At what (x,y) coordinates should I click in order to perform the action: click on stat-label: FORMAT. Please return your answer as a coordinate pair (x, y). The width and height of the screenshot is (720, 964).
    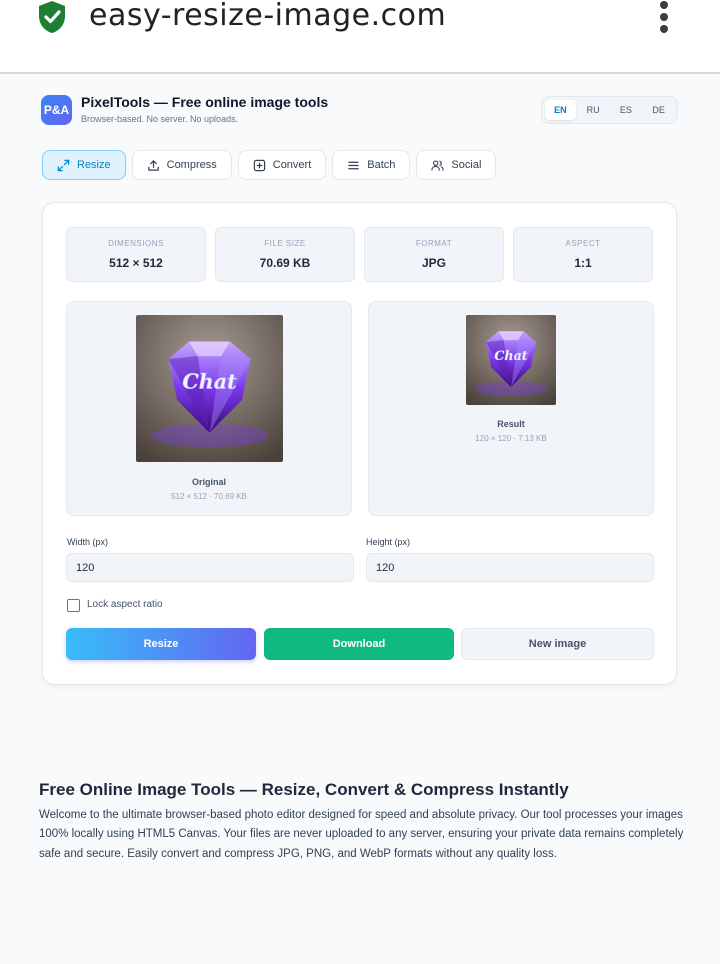
    Looking at the image, I should click on (434, 243).